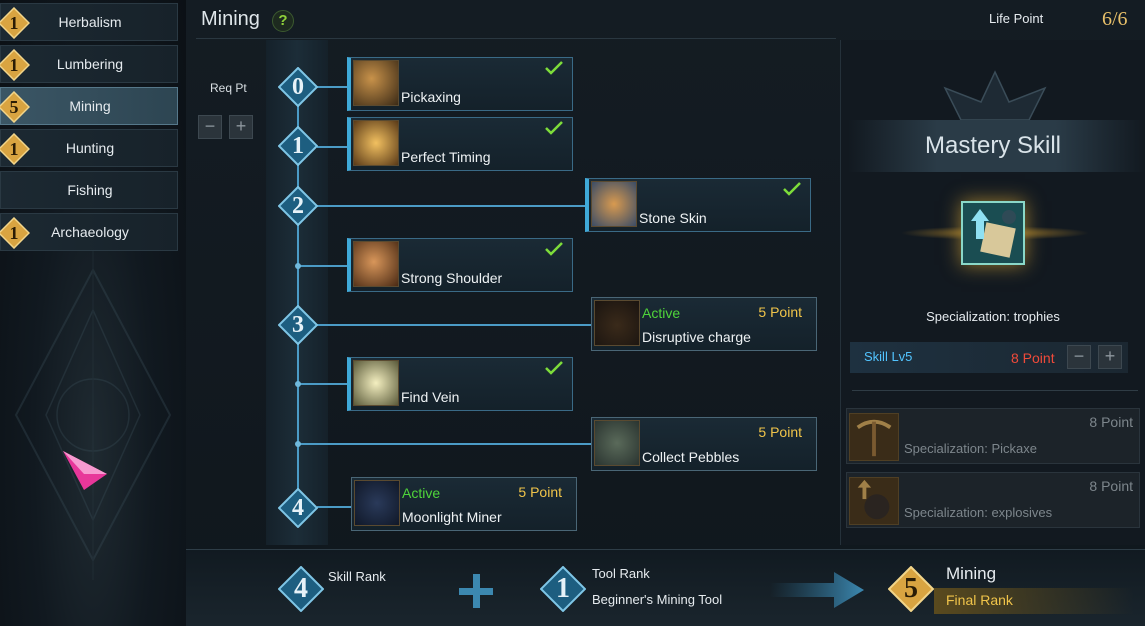  What do you see at coordinates (993, 145) in the screenshot?
I see `mastery-title: Mastery Skill` at bounding box center [993, 145].